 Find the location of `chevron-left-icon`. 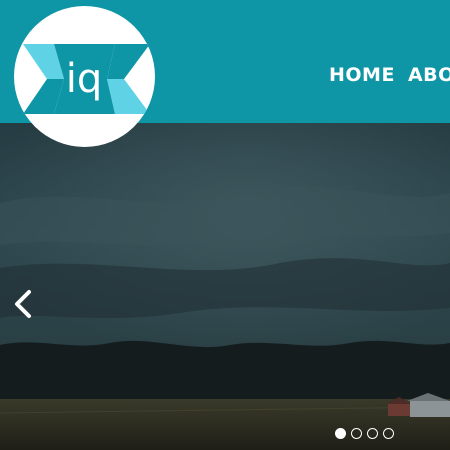

chevron-left-icon is located at coordinates (23, 304).